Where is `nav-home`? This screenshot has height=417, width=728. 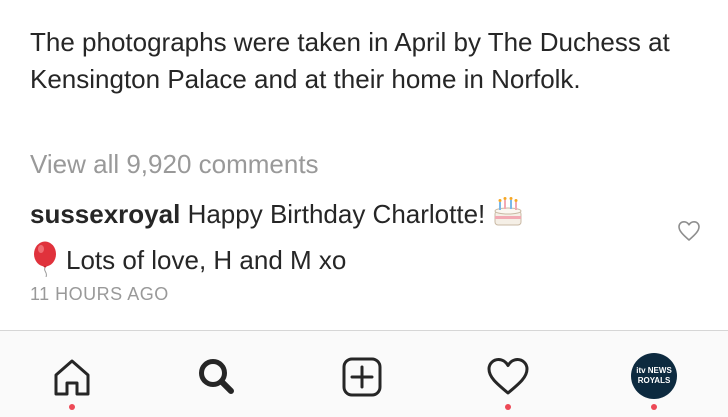
nav-home is located at coordinates (72, 380).